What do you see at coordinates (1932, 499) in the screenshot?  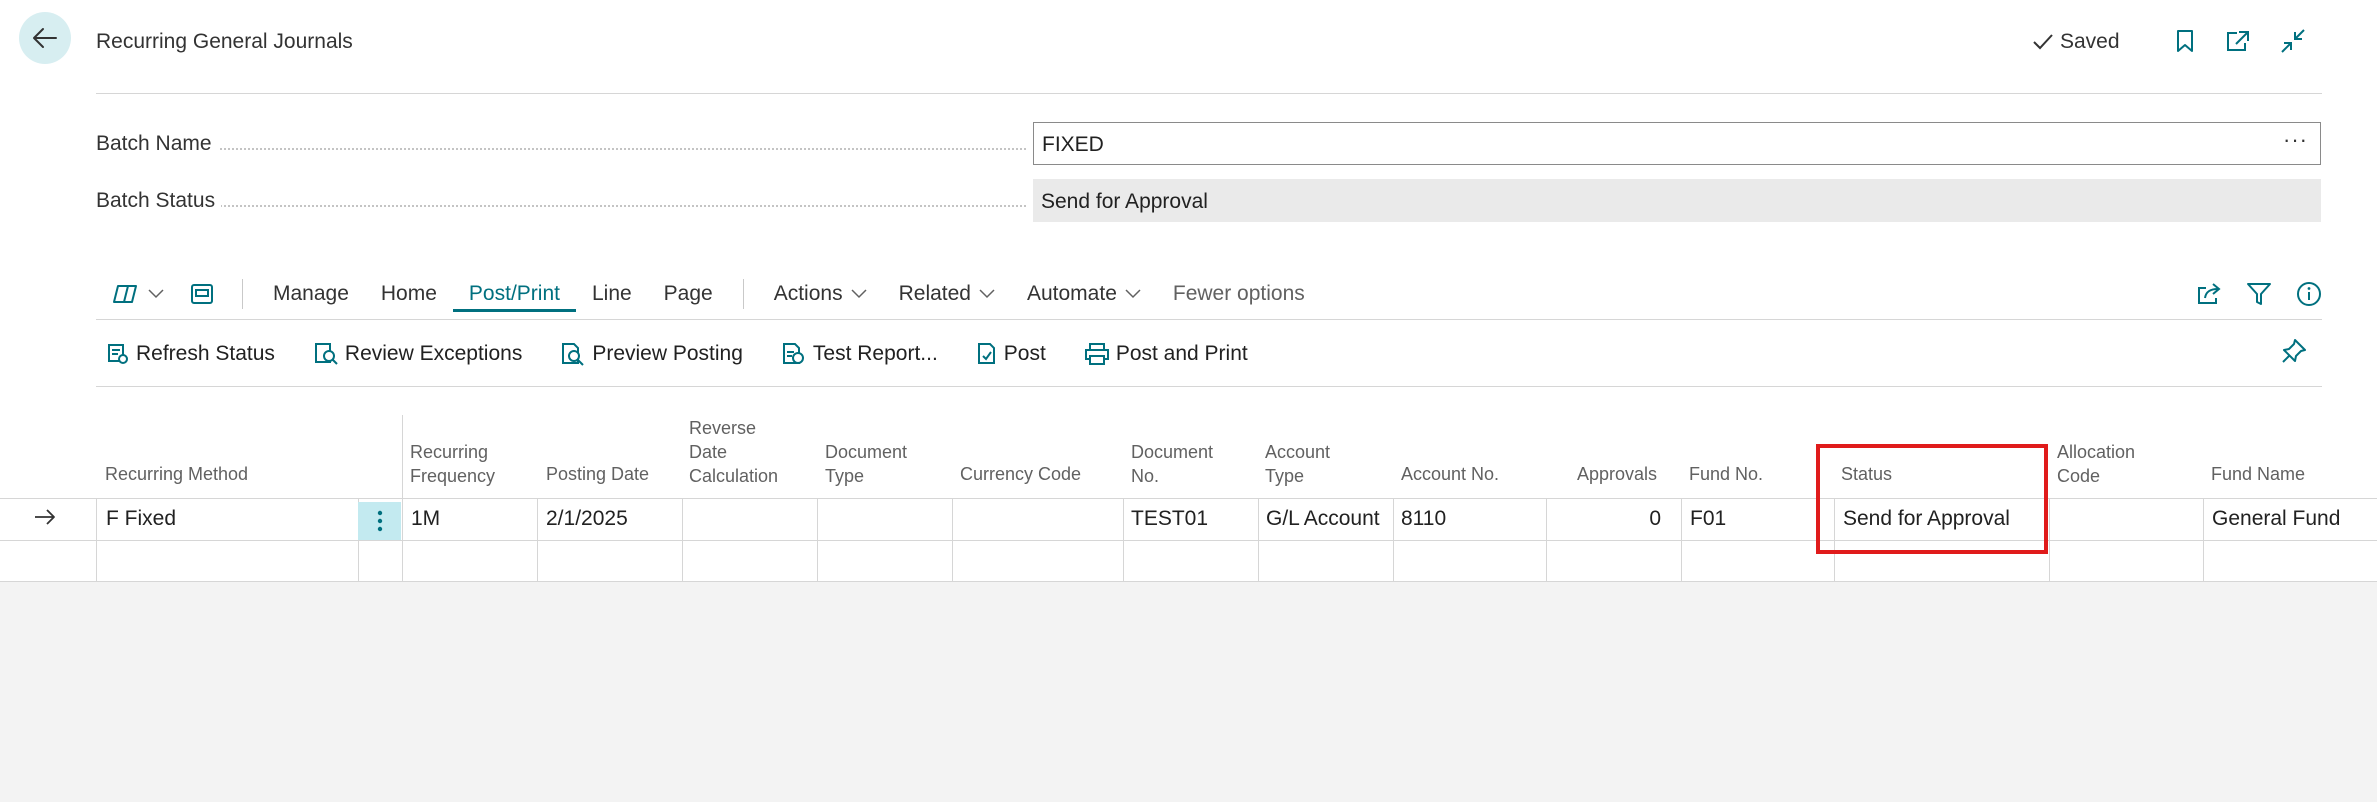 I see `status-highlight-box` at bounding box center [1932, 499].